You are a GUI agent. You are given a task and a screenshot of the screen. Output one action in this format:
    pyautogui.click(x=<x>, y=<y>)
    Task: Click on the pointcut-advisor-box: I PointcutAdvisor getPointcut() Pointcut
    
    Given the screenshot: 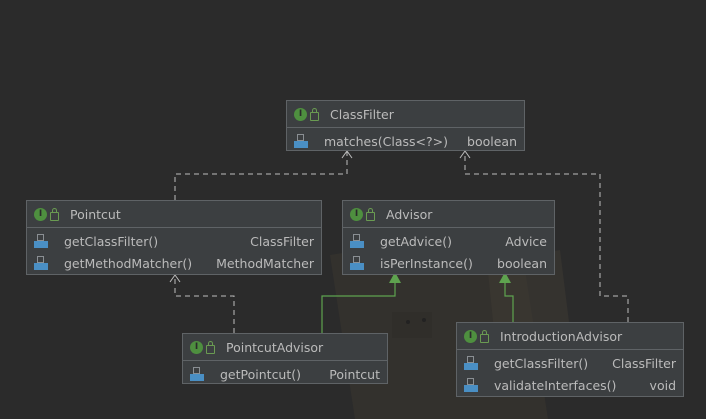 What is the action you would take?
    pyautogui.click(x=285, y=358)
    